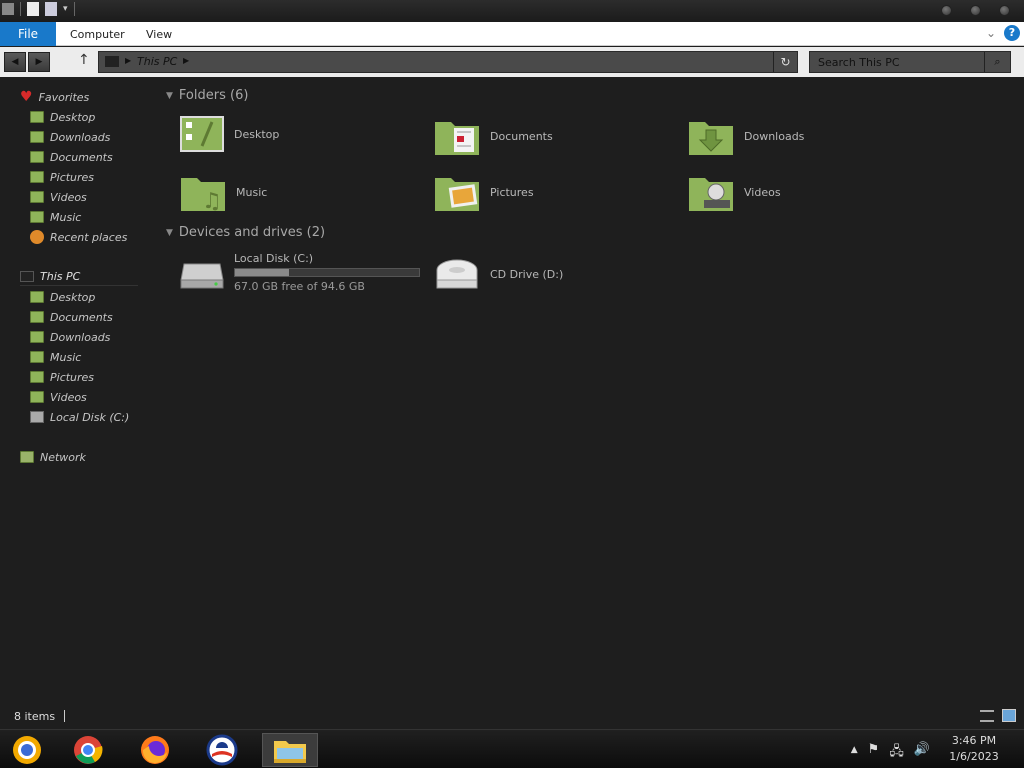 This screenshot has height=768, width=1024. What do you see at coordinates (37, 357) in the screenshot?
I see `music-folder-icon` at bounding box center [37, 357].